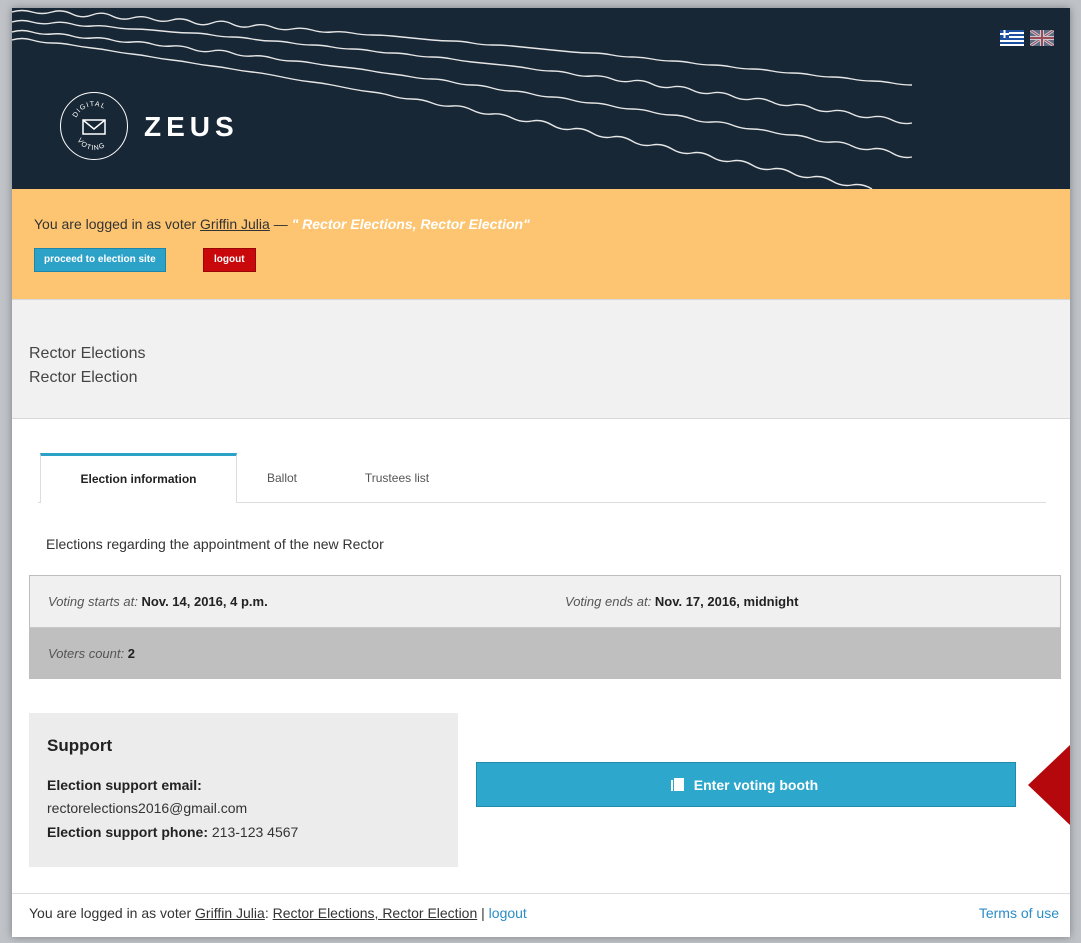  Describe the element at coordinates (235, 224) in the screenshot. I see `voter-name-link: Griffin Julia` at that location.